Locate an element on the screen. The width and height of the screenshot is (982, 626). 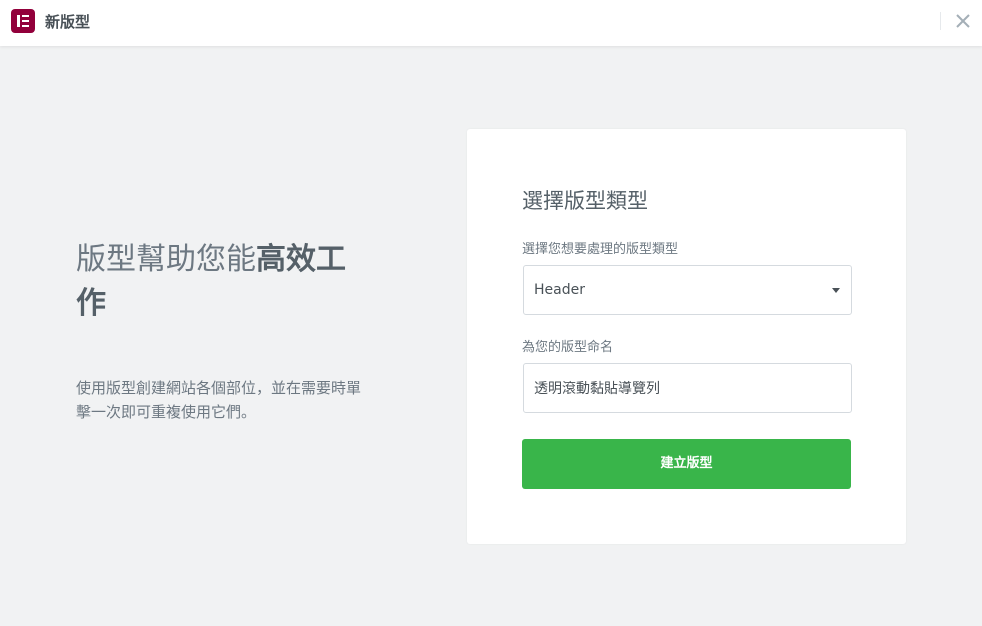
chevron-down-icon is located at coordinates (836, 290).